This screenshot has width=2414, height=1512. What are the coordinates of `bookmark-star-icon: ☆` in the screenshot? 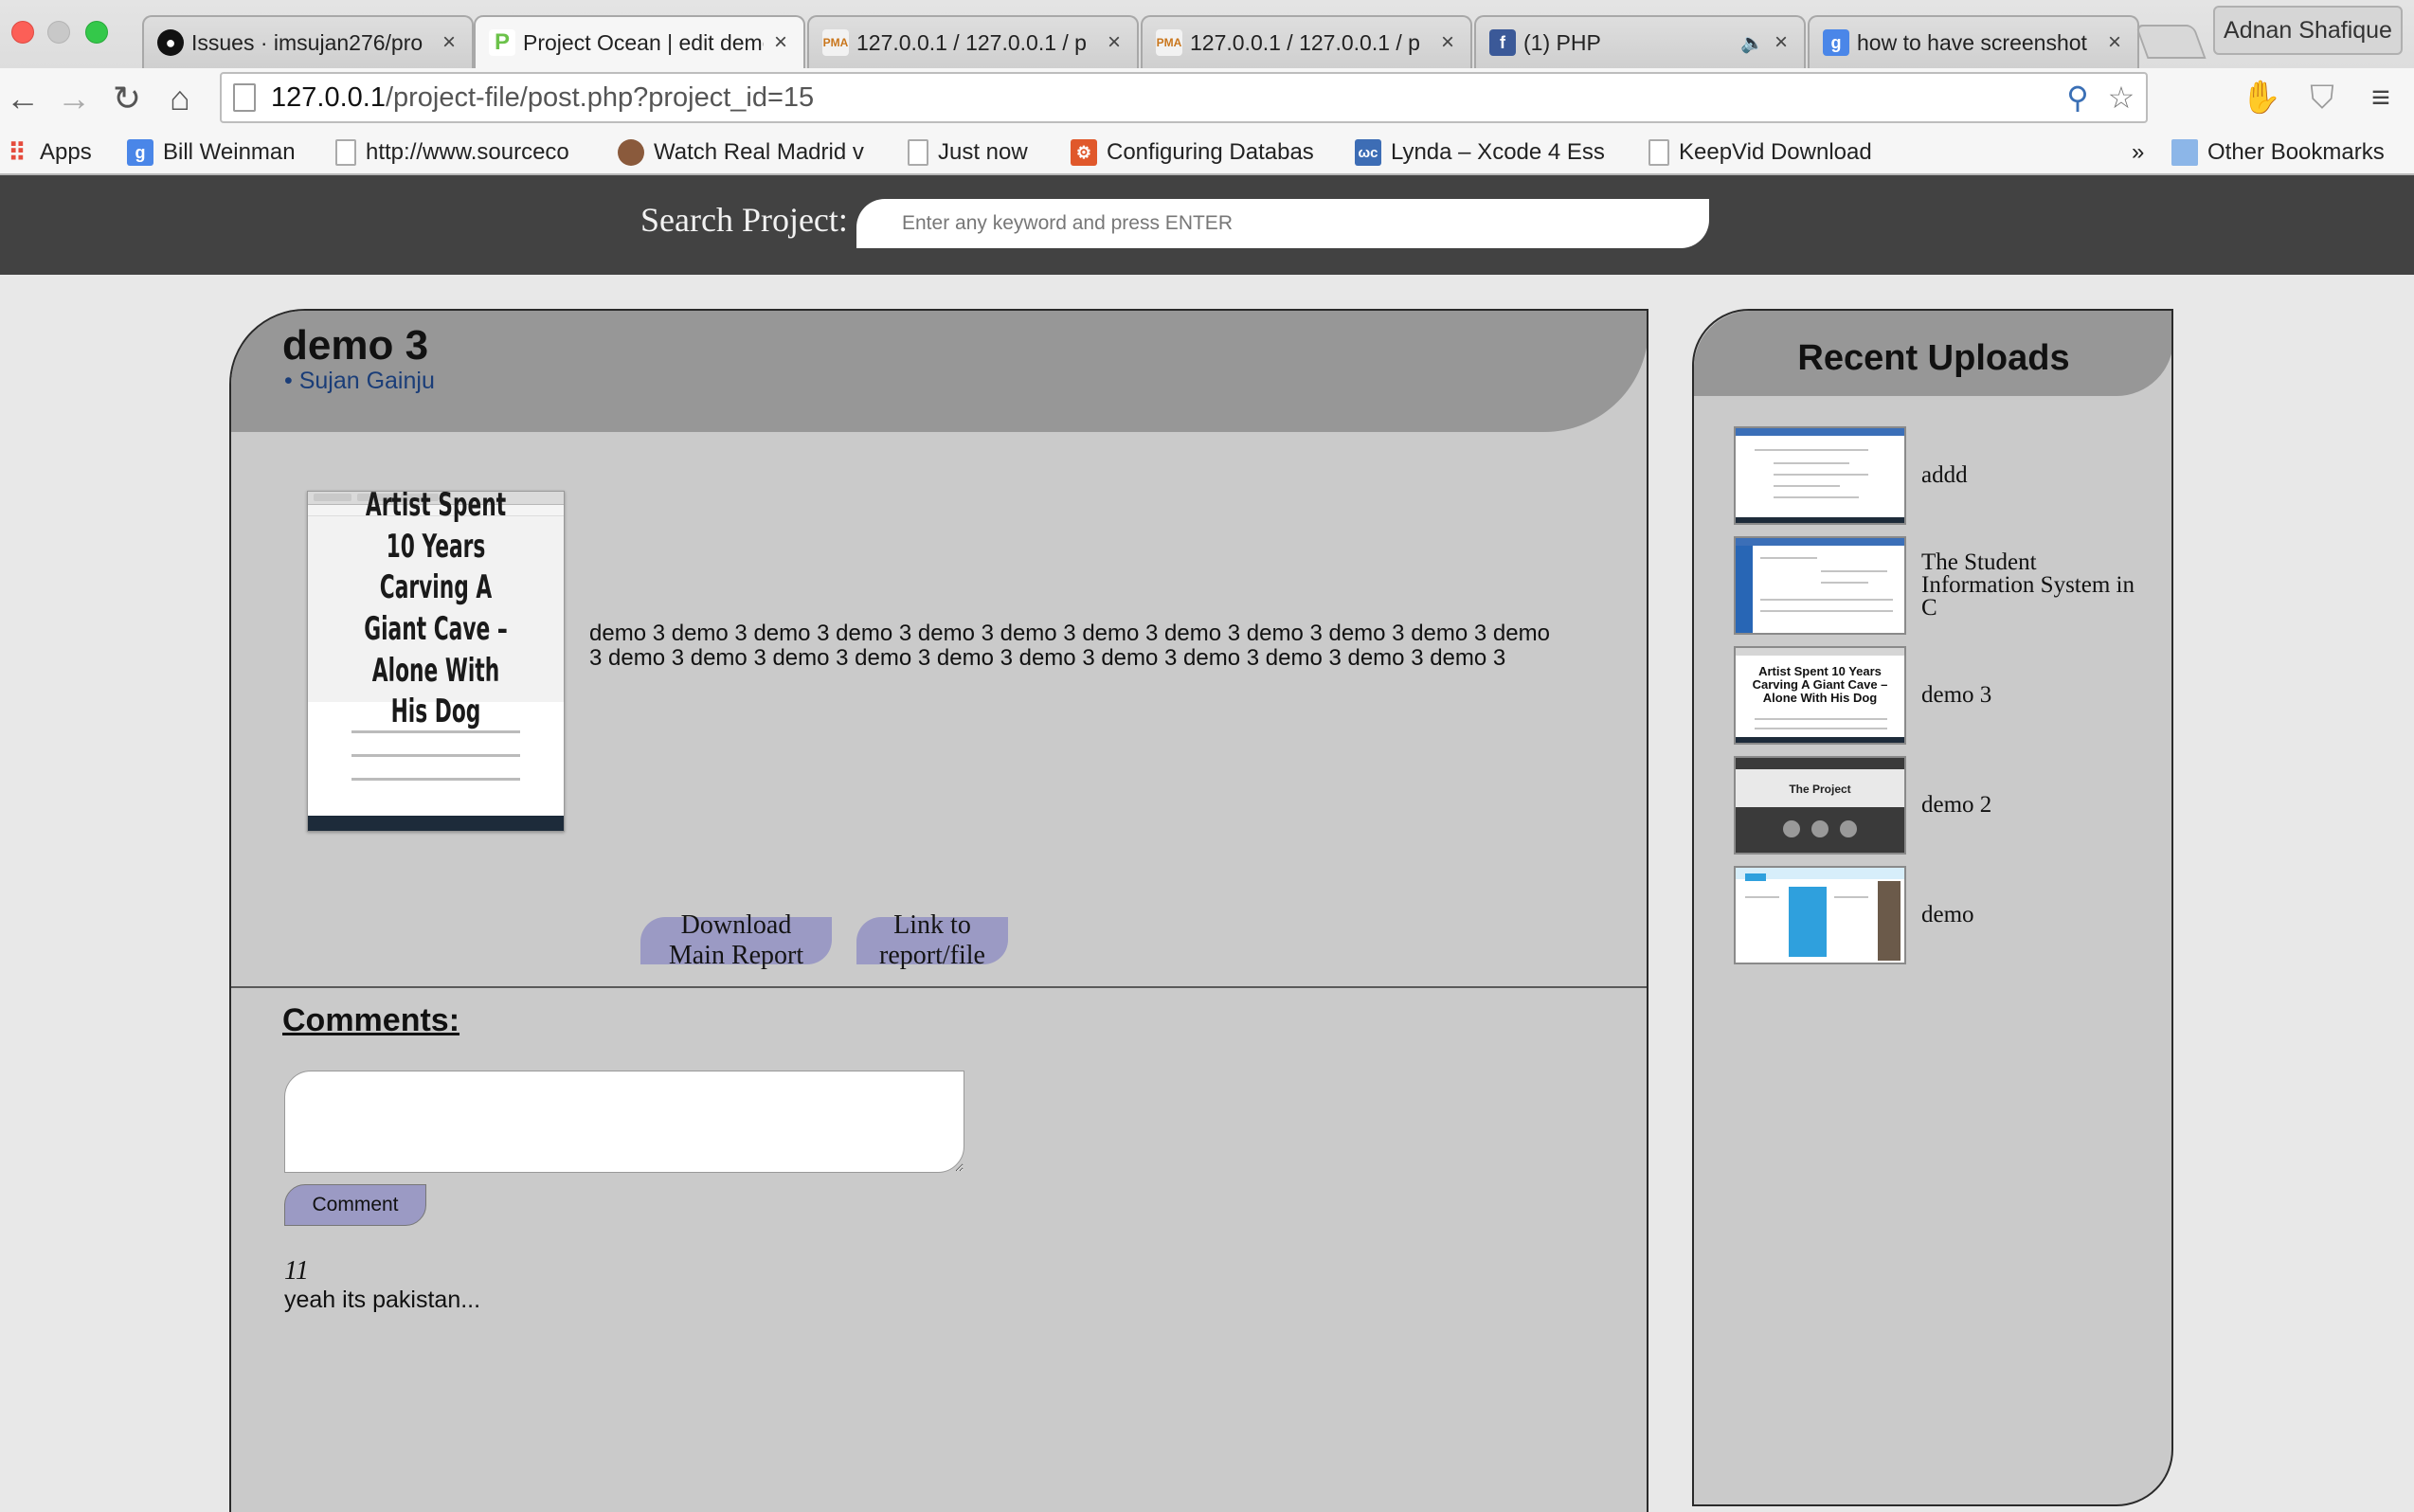 It's located at (2121, 98).